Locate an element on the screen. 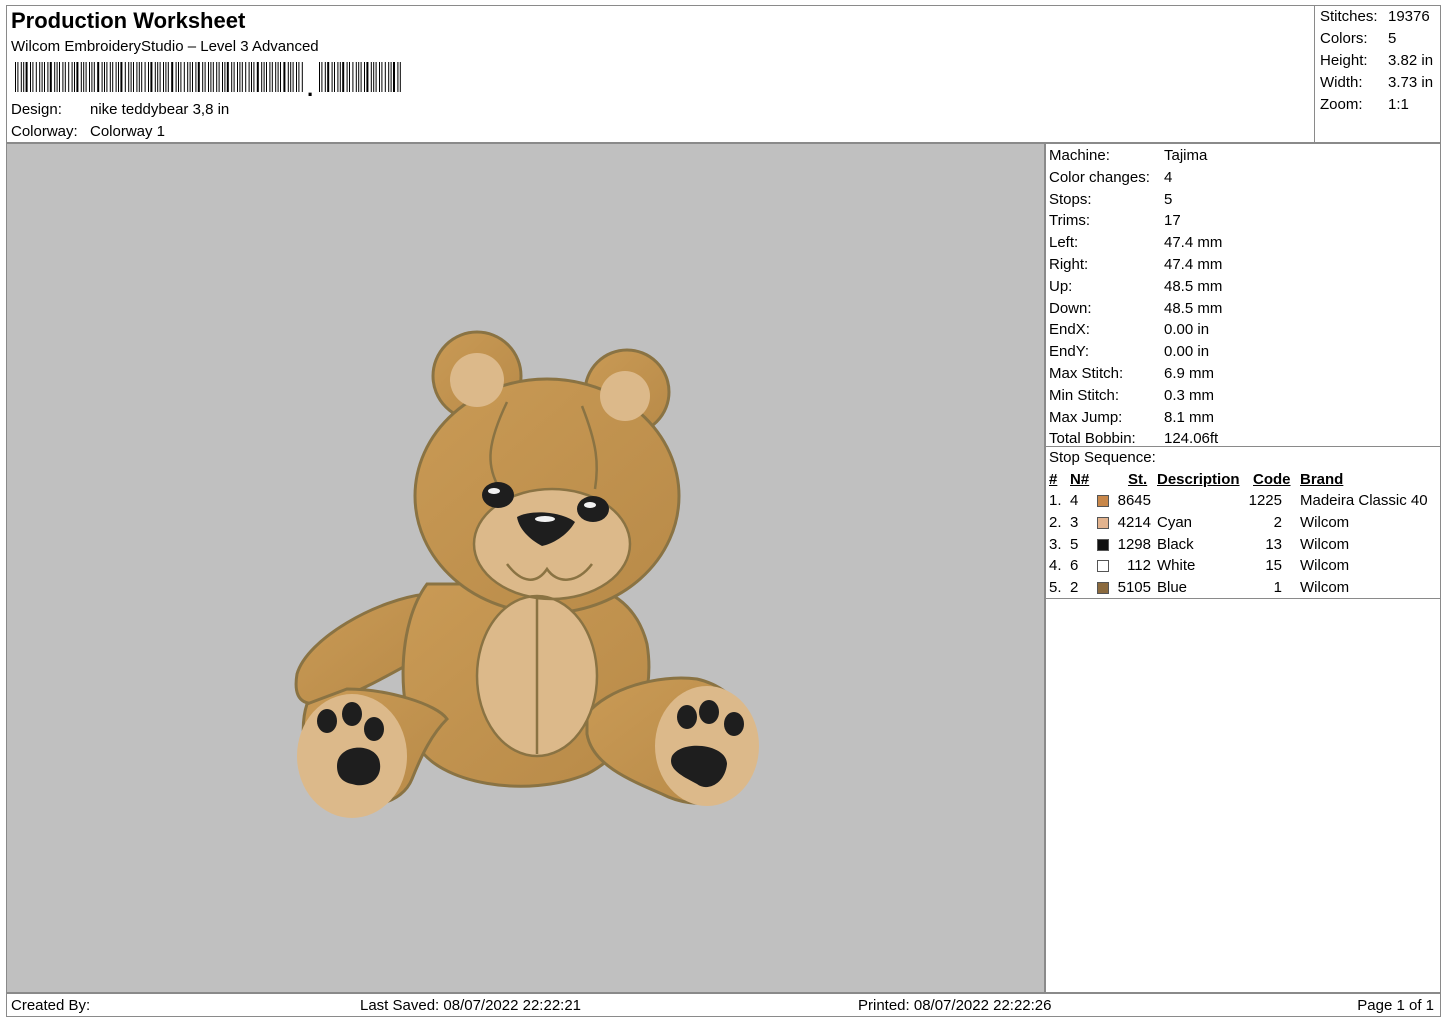  machine-info-value: 0.3 mm is located at coordinates (1189, 395).